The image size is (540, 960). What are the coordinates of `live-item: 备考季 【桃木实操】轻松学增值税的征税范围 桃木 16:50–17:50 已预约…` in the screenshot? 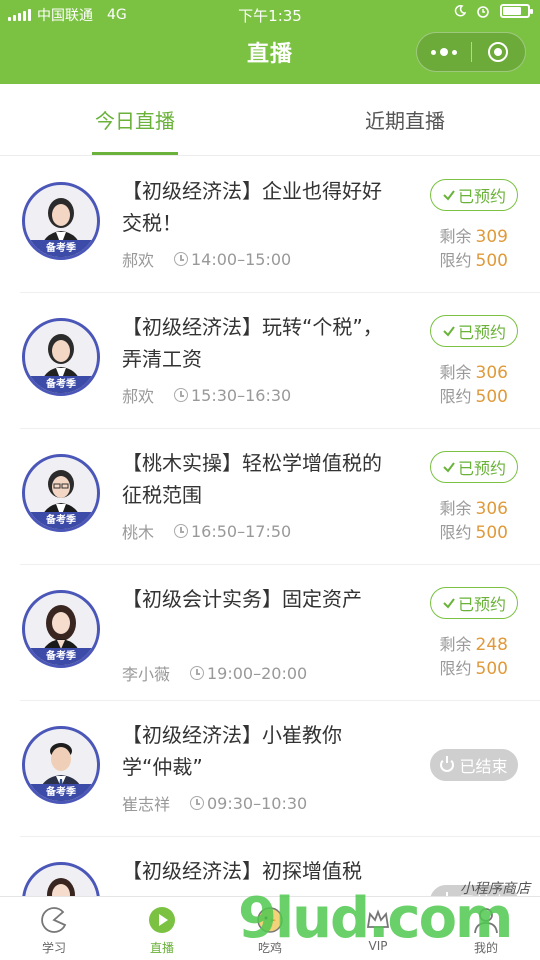 It's located at (280, 497).